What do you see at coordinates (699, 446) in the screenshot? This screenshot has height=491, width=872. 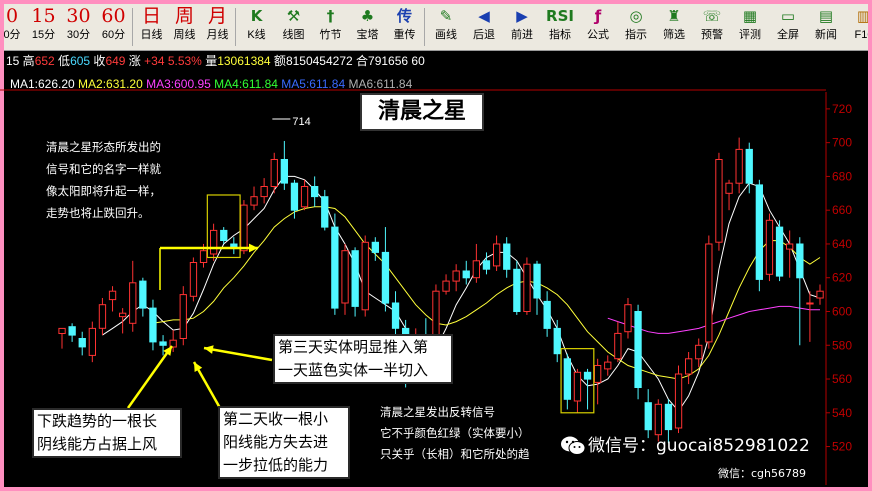 I see `watermark-wechat-id: 微信号：guocai852981022` at bounding box center [699, 446].